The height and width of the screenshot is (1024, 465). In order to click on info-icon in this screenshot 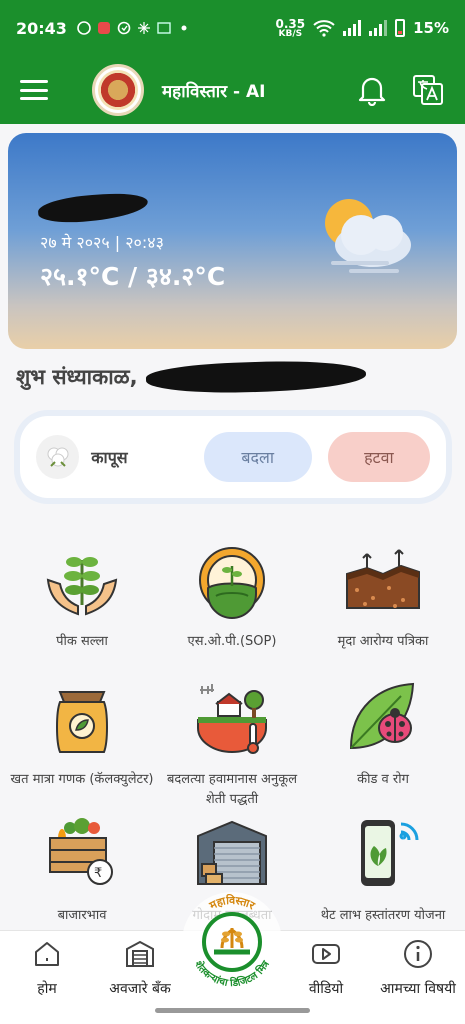, I will do `click(418, 954)`.